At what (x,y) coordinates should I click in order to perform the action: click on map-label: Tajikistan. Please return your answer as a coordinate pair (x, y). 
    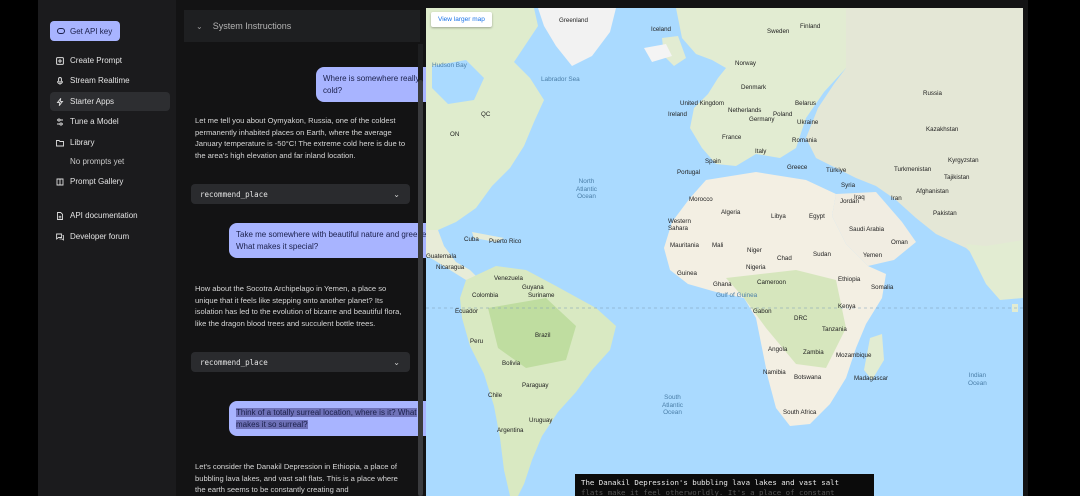
    Looking at the image, I should click on (957, 177).